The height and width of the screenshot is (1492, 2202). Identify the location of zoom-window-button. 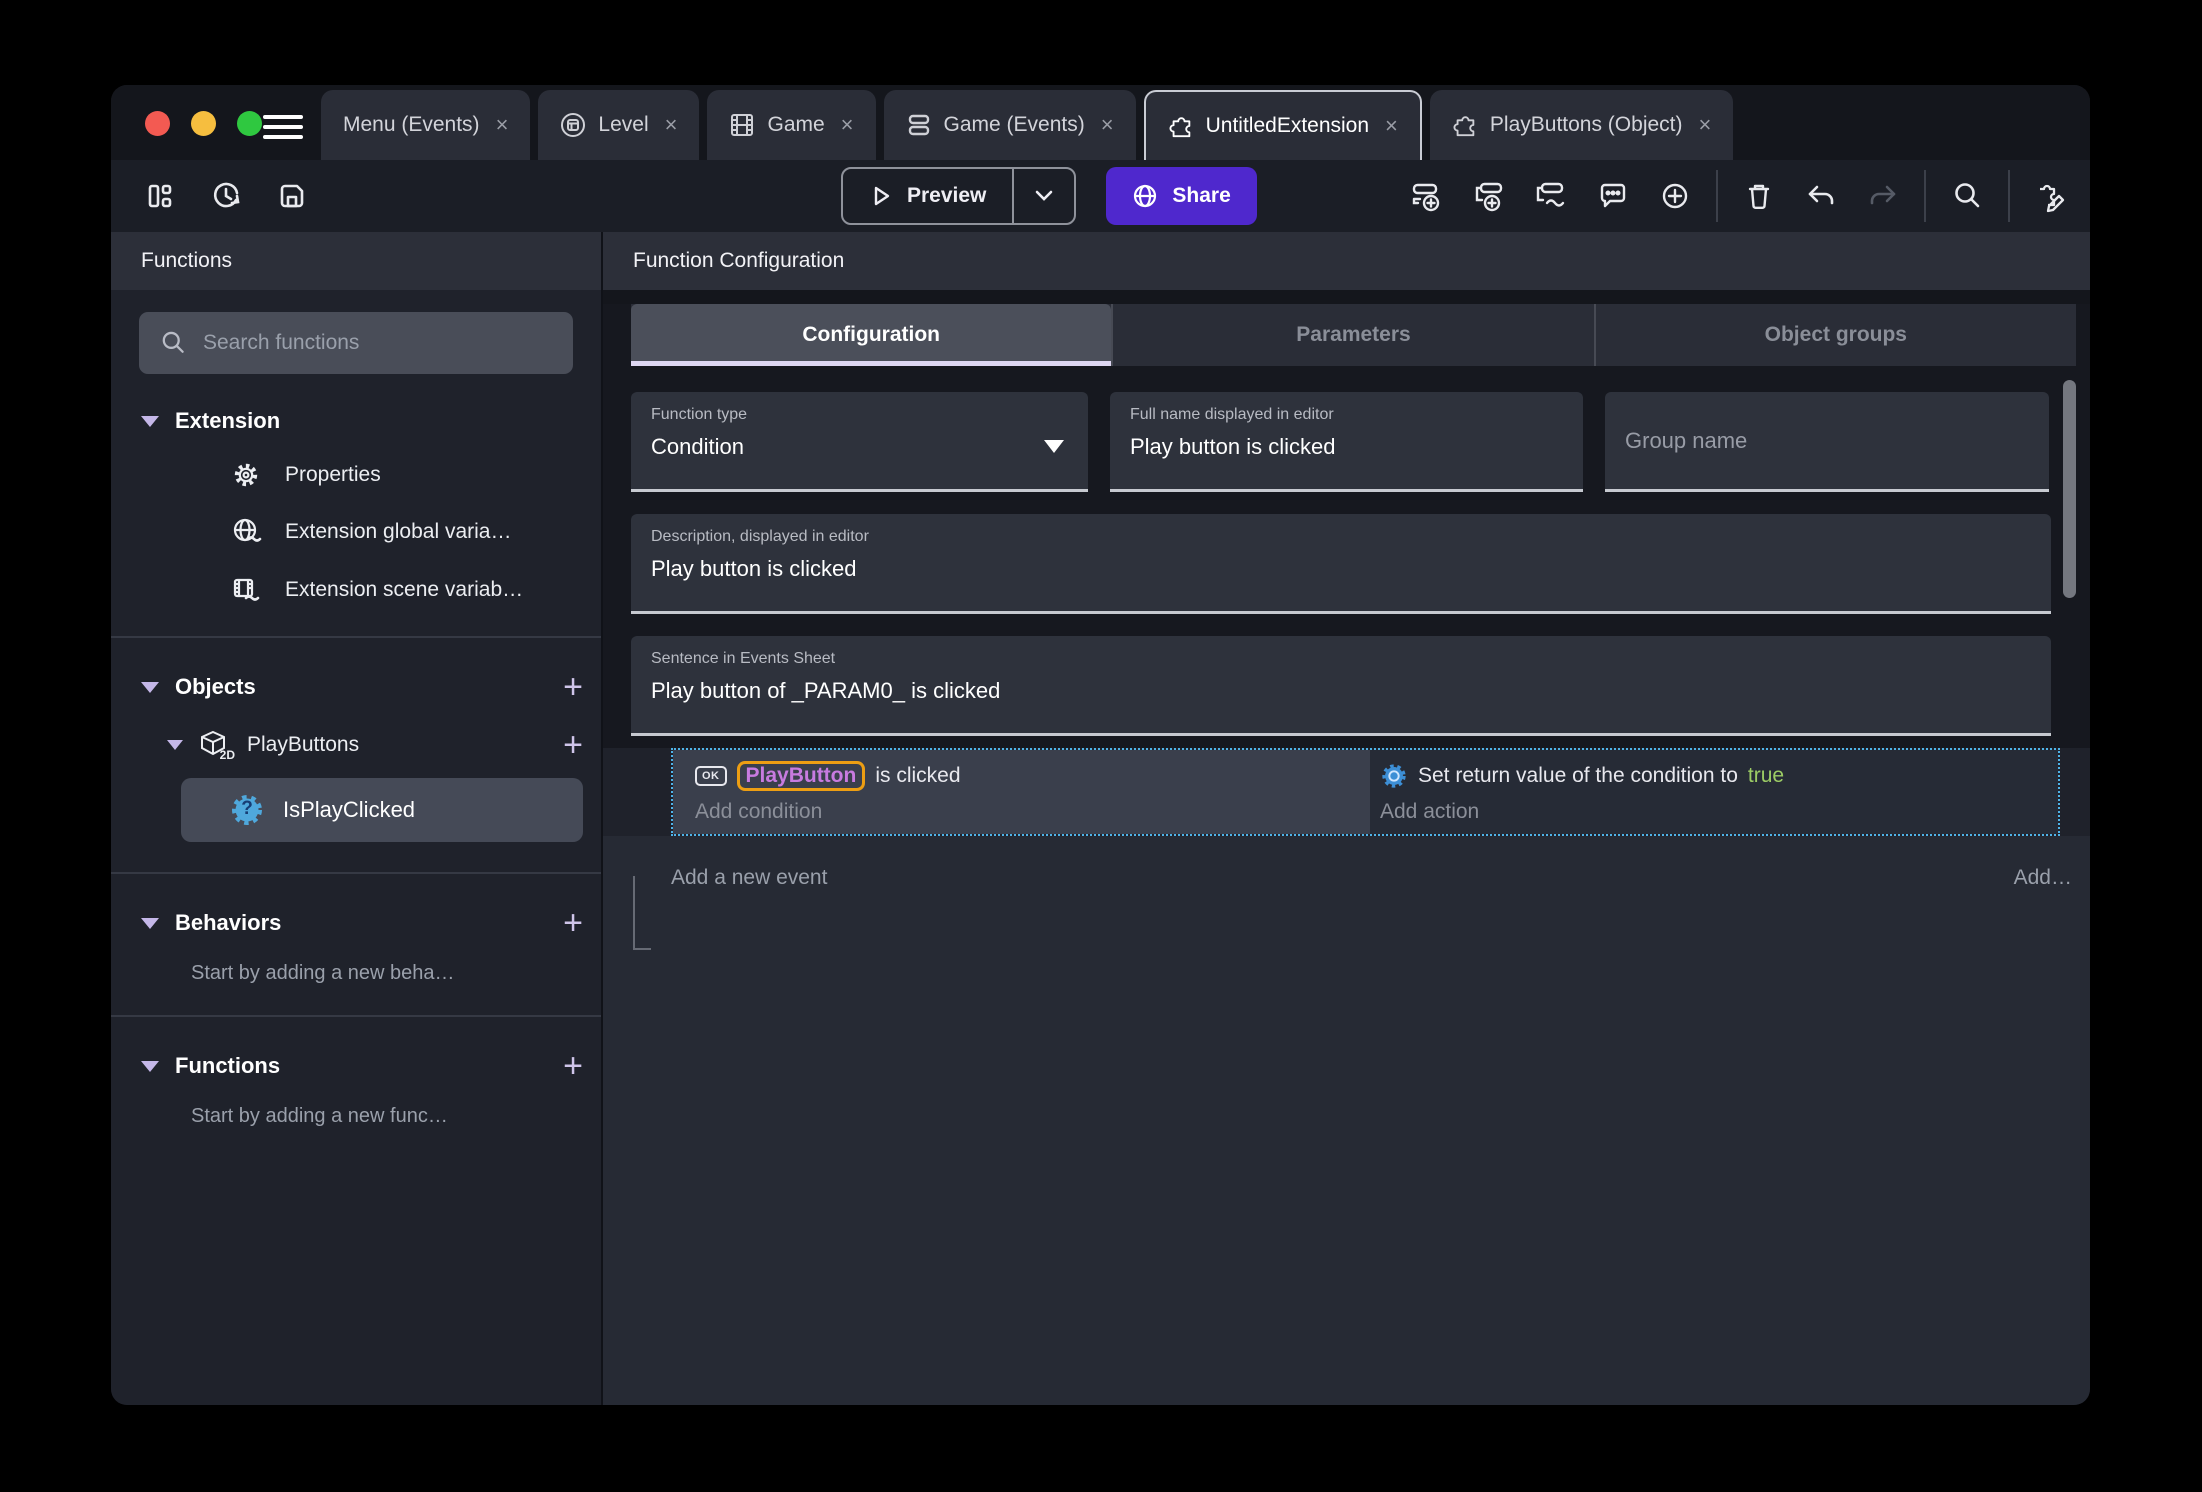
(249, 123).